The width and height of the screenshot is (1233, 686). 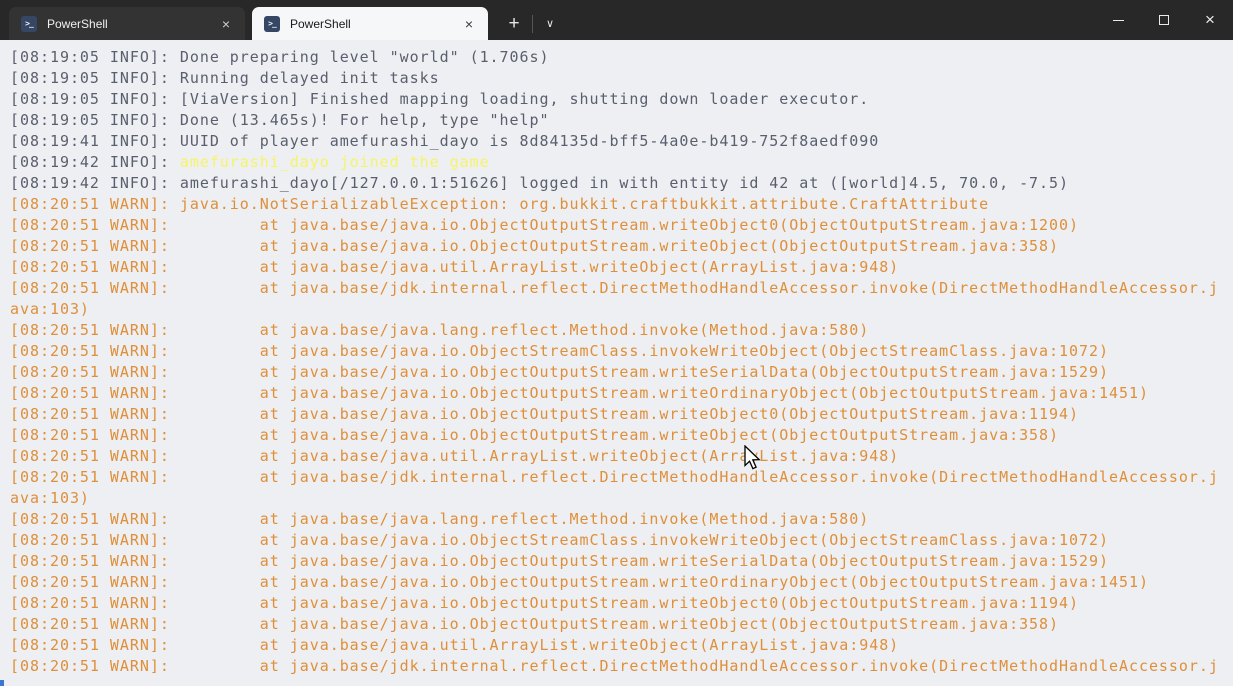 What do you see at coordinates (616, 20) in the screenshot?
I see `titlebar: >_ PowerShell × >_ PowerShell × + ∨ ×` at bounding box center [616, 20].